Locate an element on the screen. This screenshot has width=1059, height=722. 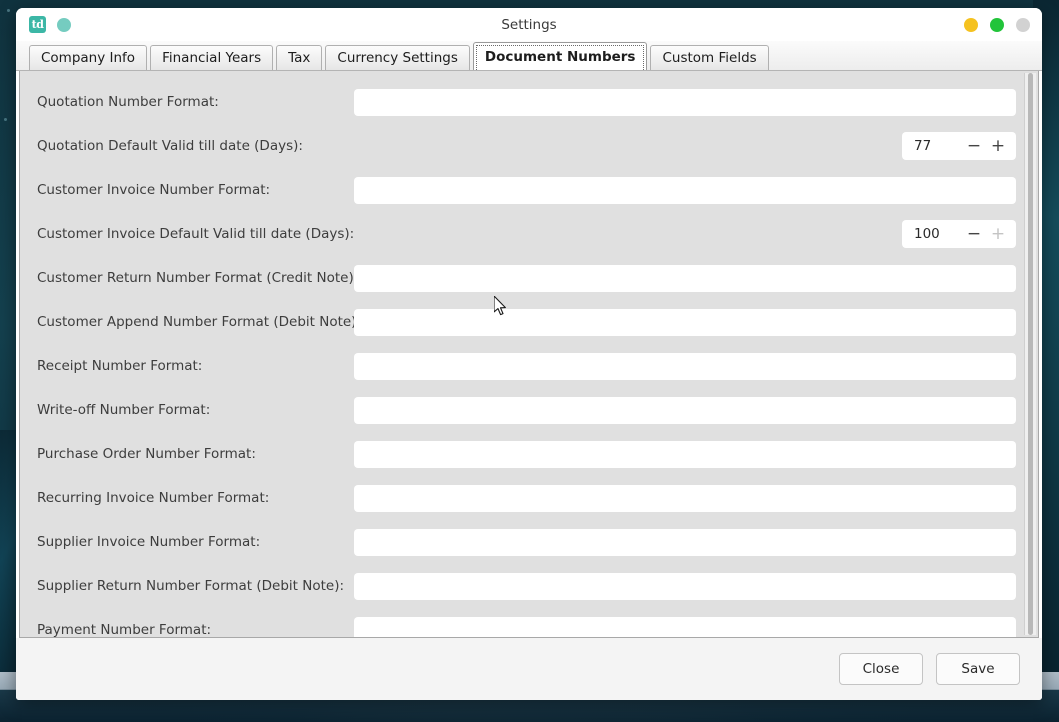
tab-label: Company Info is located at coordinates (88, 58).